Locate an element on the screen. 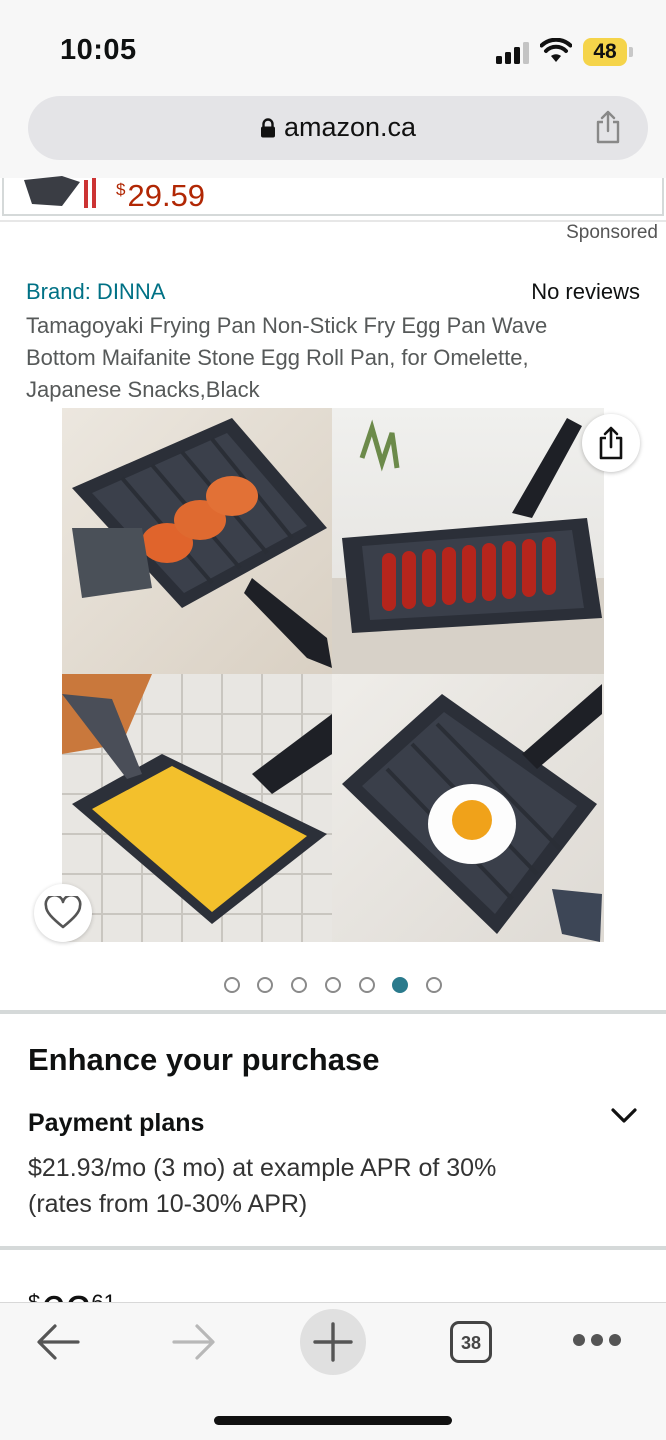  section-heading: Enhance your purchase is located at coordinates (204, 1059).